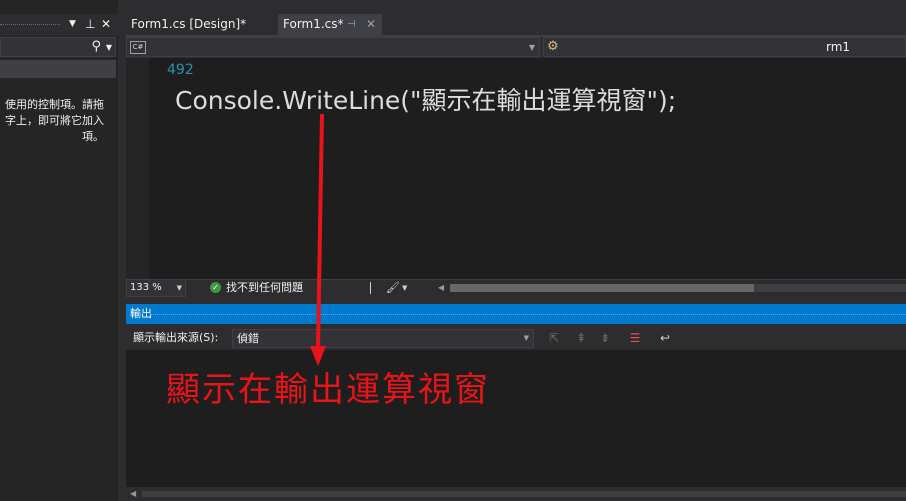  Describe the element at coordinates (635, 338) in the screenshot. I see `clear-all-icon: ☰` at that location.